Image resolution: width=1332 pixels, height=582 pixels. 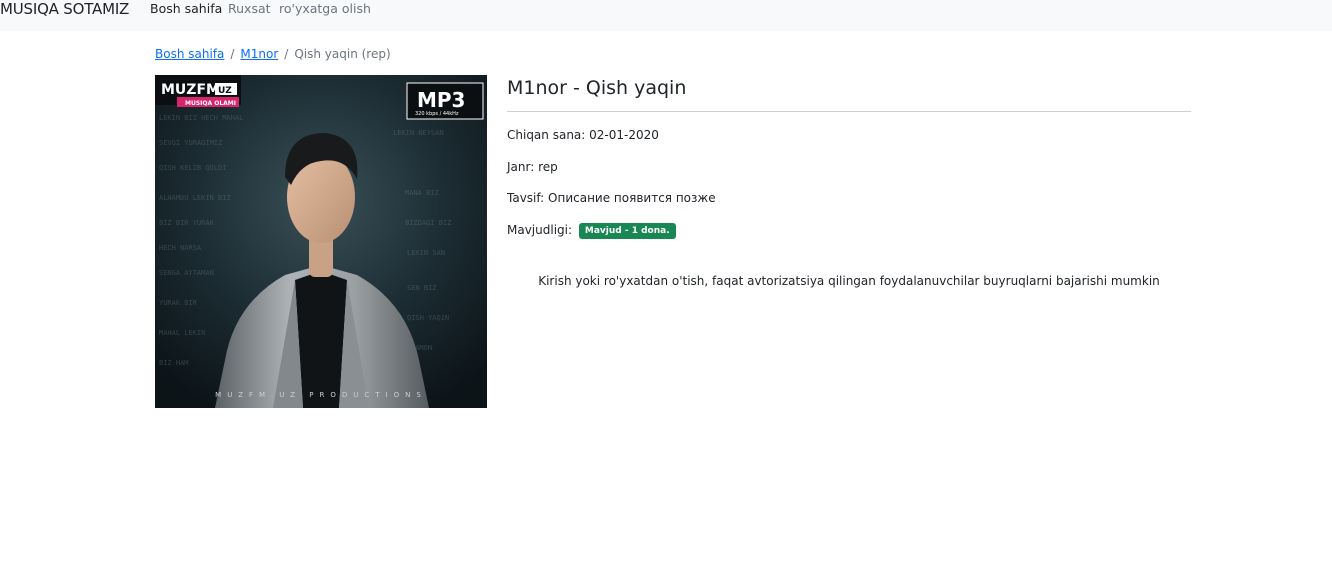 I want to click on cover-logo-sub: MUSIQA OLAMI, so click(x=210, y=103).